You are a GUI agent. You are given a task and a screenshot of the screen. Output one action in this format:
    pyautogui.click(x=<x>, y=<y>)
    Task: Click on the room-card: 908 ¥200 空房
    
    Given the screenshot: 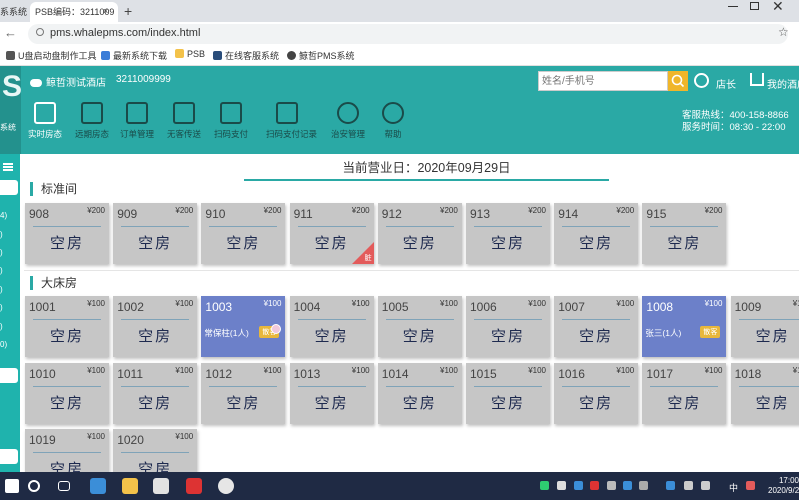 What is the action you would take?
    pyautogui.click(x=67, y=233)
    